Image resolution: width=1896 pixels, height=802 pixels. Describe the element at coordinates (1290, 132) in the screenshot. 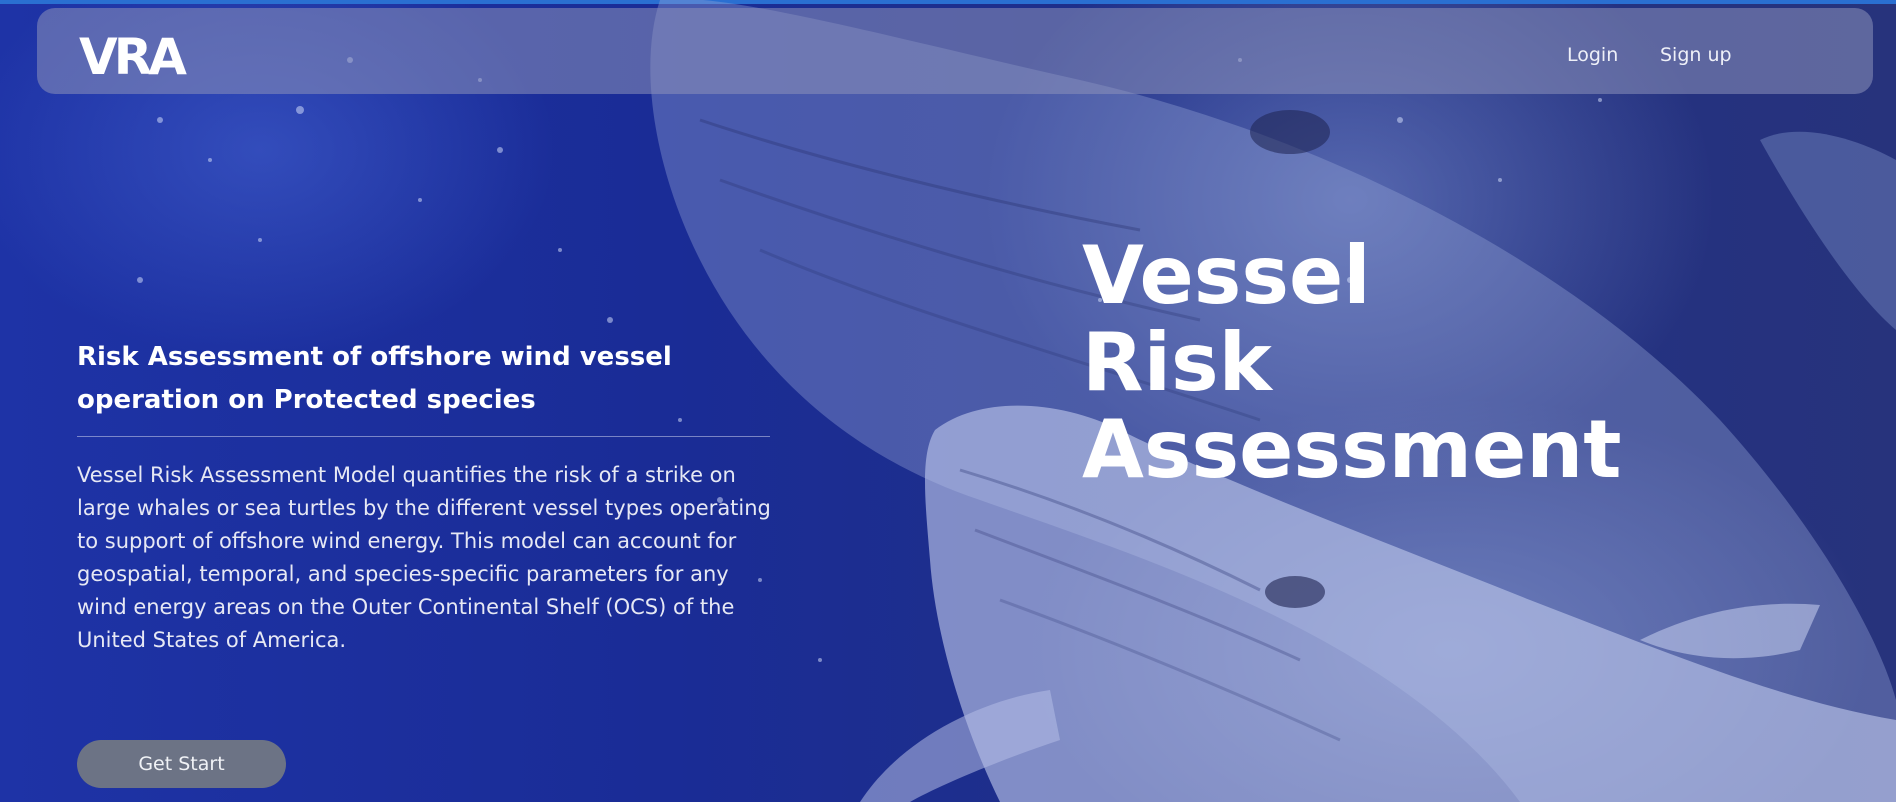

I see `whale-back-eye` at that location.